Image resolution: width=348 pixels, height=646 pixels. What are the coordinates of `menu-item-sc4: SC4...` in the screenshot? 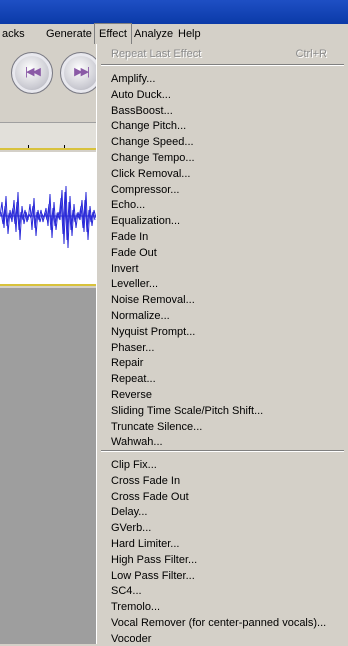 It's located at (126, 591).